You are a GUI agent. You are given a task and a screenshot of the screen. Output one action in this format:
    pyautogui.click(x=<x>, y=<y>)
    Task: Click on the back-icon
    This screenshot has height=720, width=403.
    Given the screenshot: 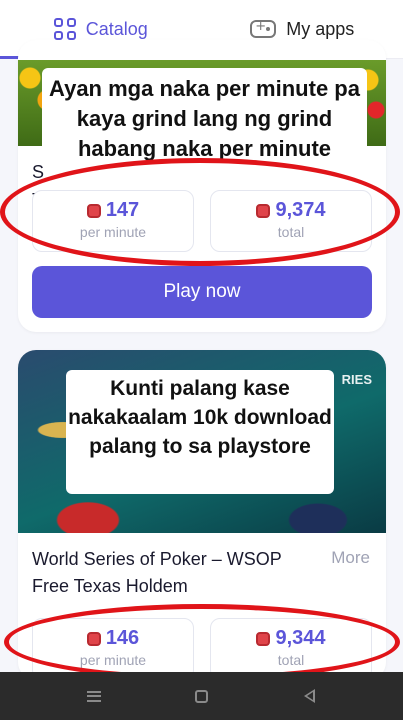 What is the action you would take?
    pyautogui.click(x=309, y=696)
    